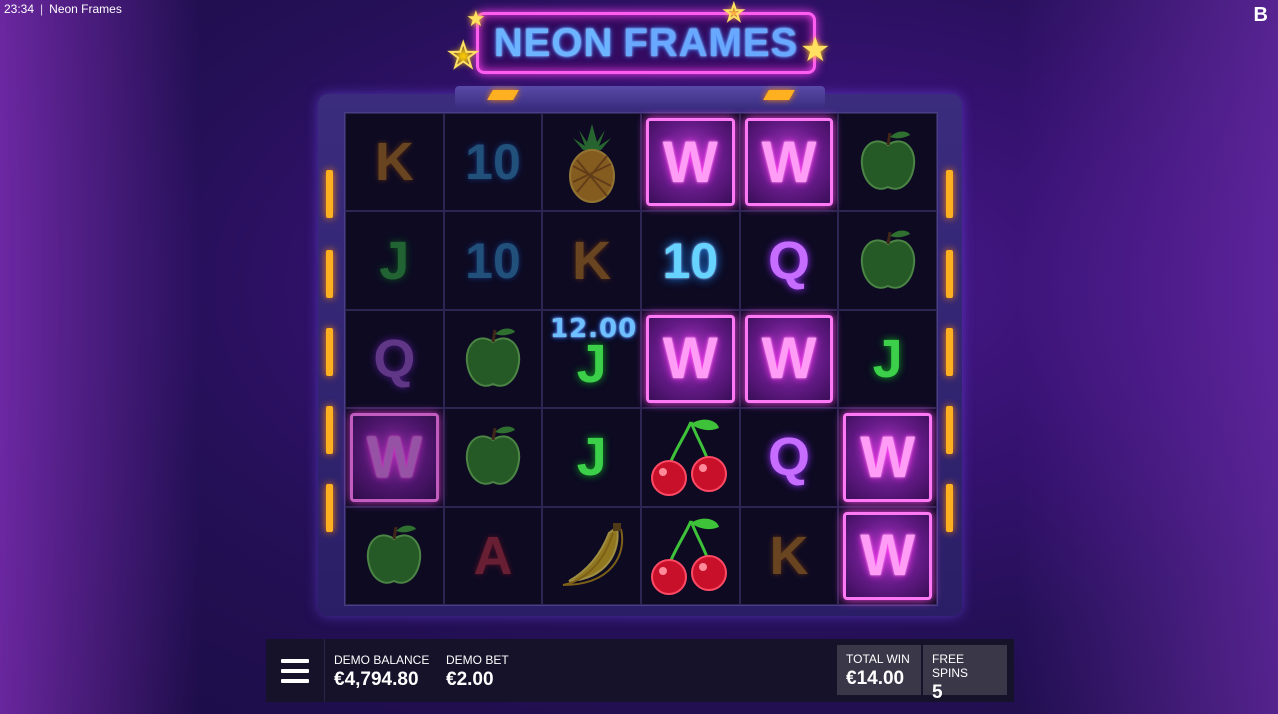  I want to click on clock: 23:34, so click(19, 9).